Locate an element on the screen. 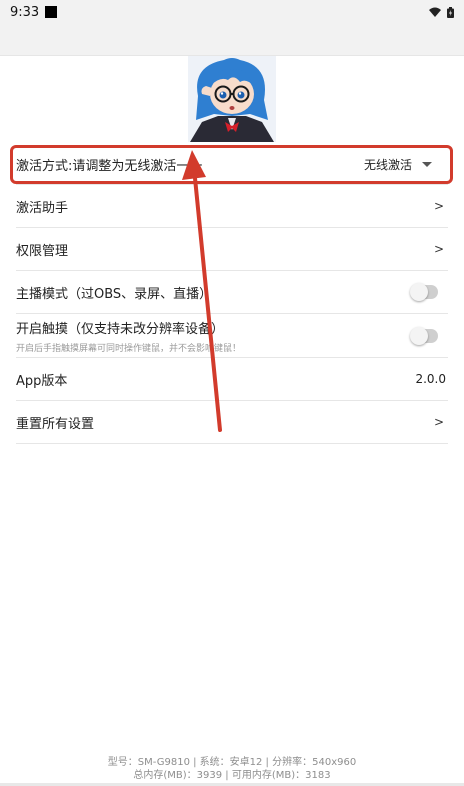 The width and height of the screenshot is (464, 786). notification-icon is located at coordinates (51, 12).